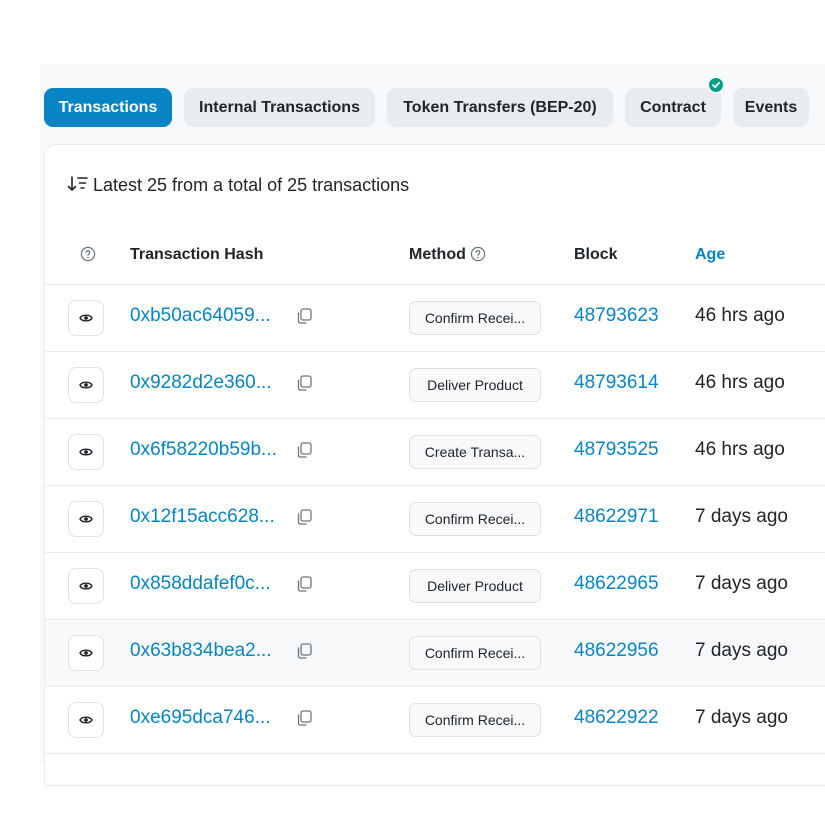 Image resolution: width=825 pixels, height=825 pixels. Describe the element at coordinates (710, 255) in the screenshot. I see `column-age: Age` at that location.